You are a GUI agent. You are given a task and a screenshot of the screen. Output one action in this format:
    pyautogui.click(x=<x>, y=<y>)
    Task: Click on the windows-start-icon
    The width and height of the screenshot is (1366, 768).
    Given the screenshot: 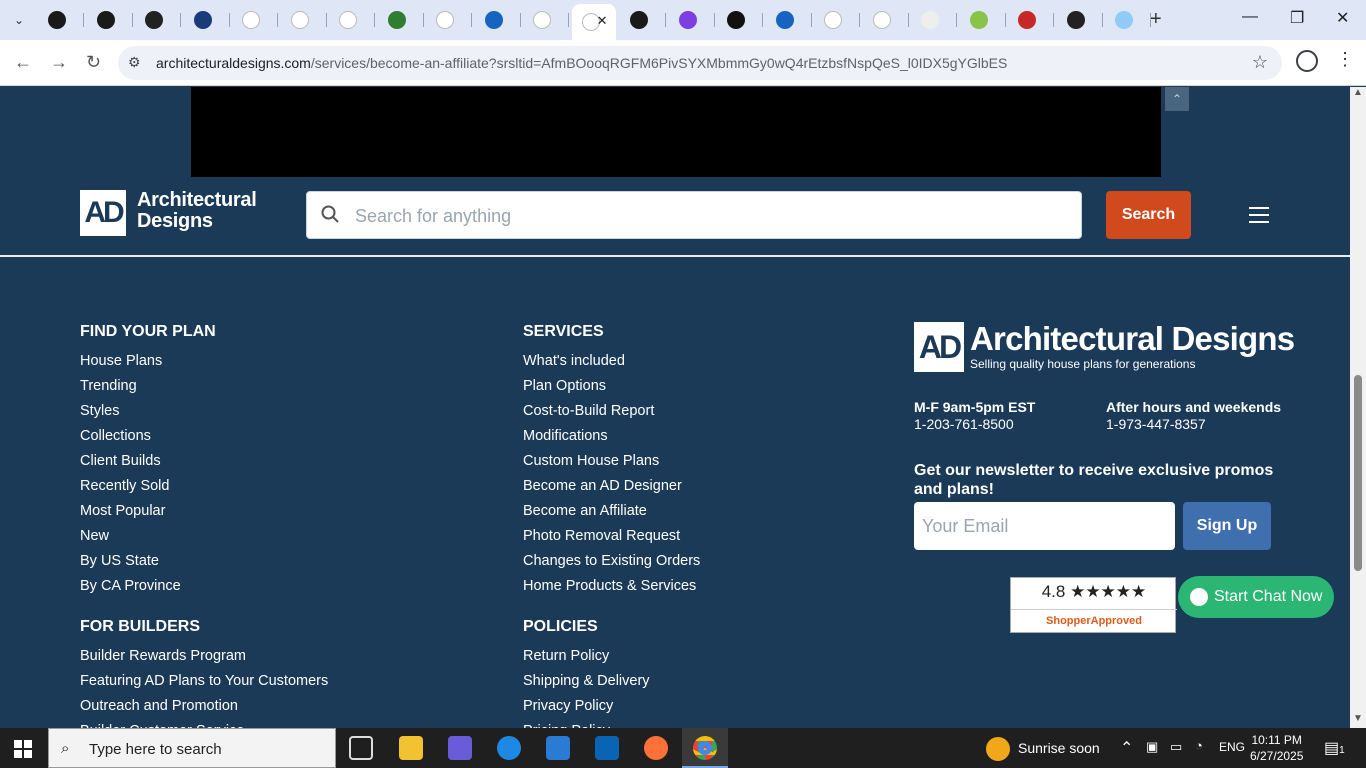 What is the action you would take?
    pyautogui.click(x=23, y=749)
    